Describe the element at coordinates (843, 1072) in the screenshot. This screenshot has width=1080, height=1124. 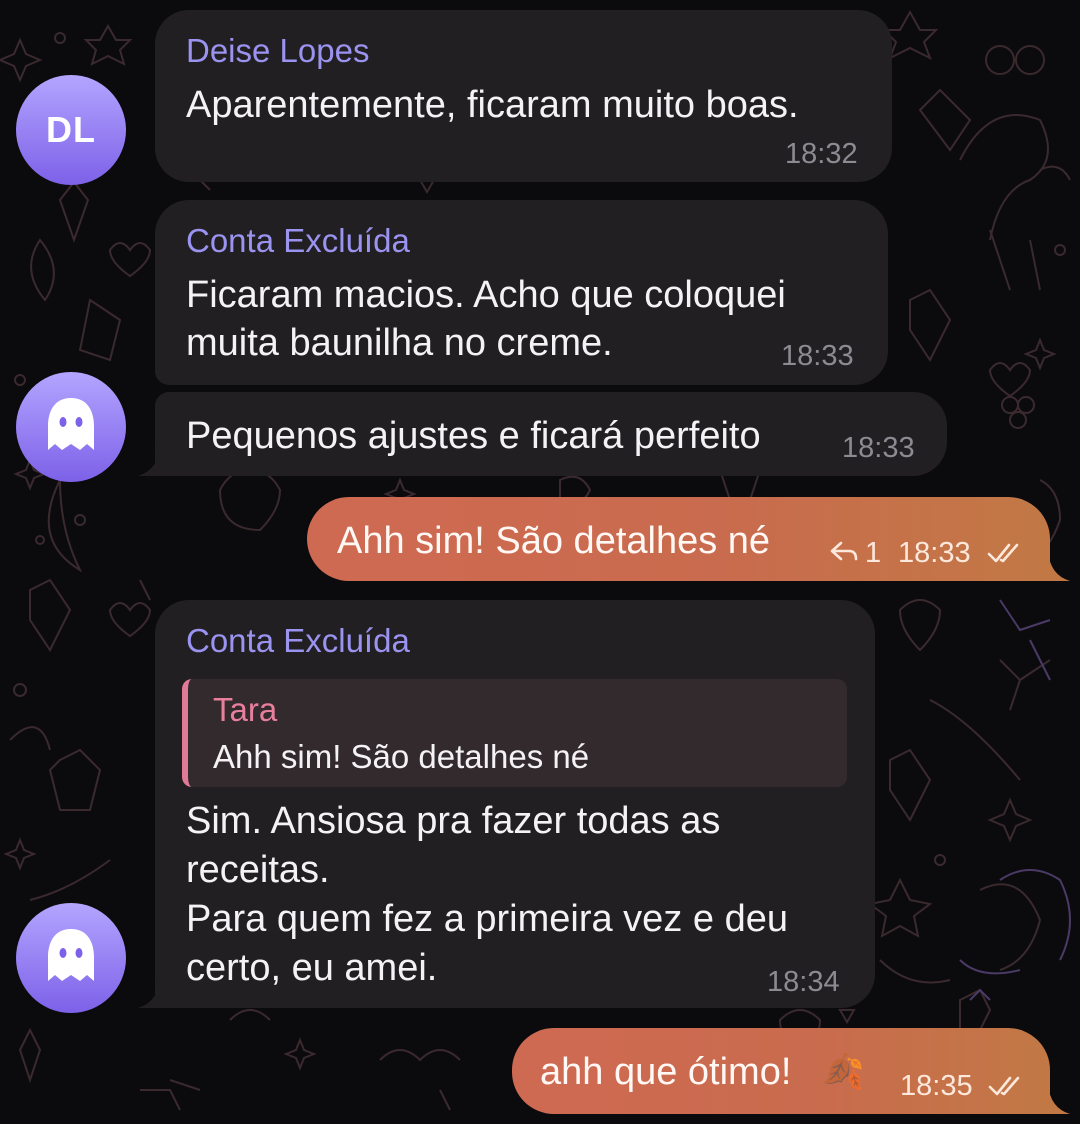
I see `leaf-emoji-icon: 🍂` at that location.